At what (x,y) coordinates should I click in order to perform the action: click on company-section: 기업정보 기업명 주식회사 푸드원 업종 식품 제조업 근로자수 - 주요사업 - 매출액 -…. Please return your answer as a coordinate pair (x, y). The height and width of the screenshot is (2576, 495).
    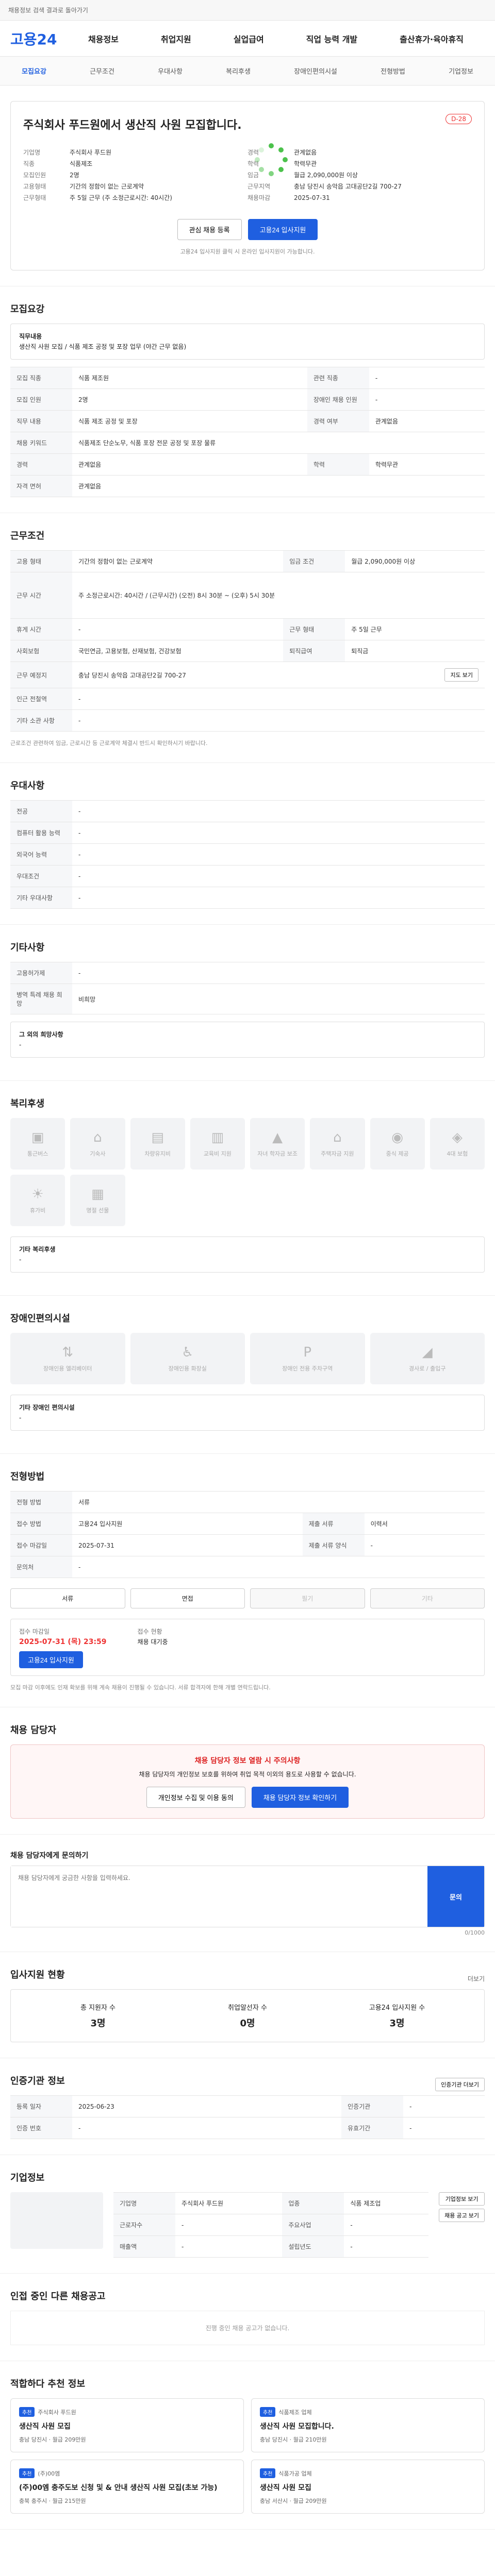
    Looking at the image, I should click on (247, 2214).